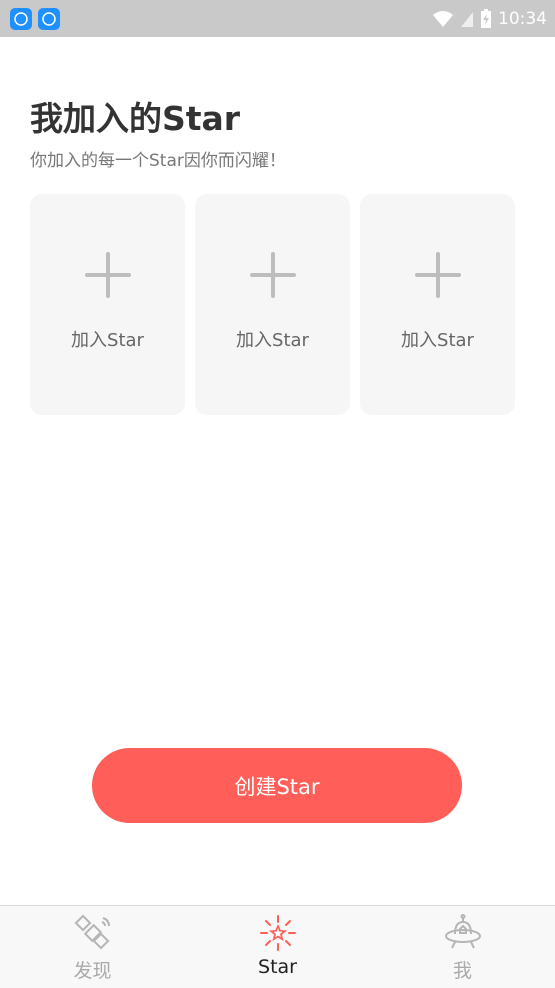 The height and width of the screenshot is (988, 555). What do you see at coordinates (278, 933) in the screenshot?
I see `star-burst-icon` at bounding box center [278, 933].